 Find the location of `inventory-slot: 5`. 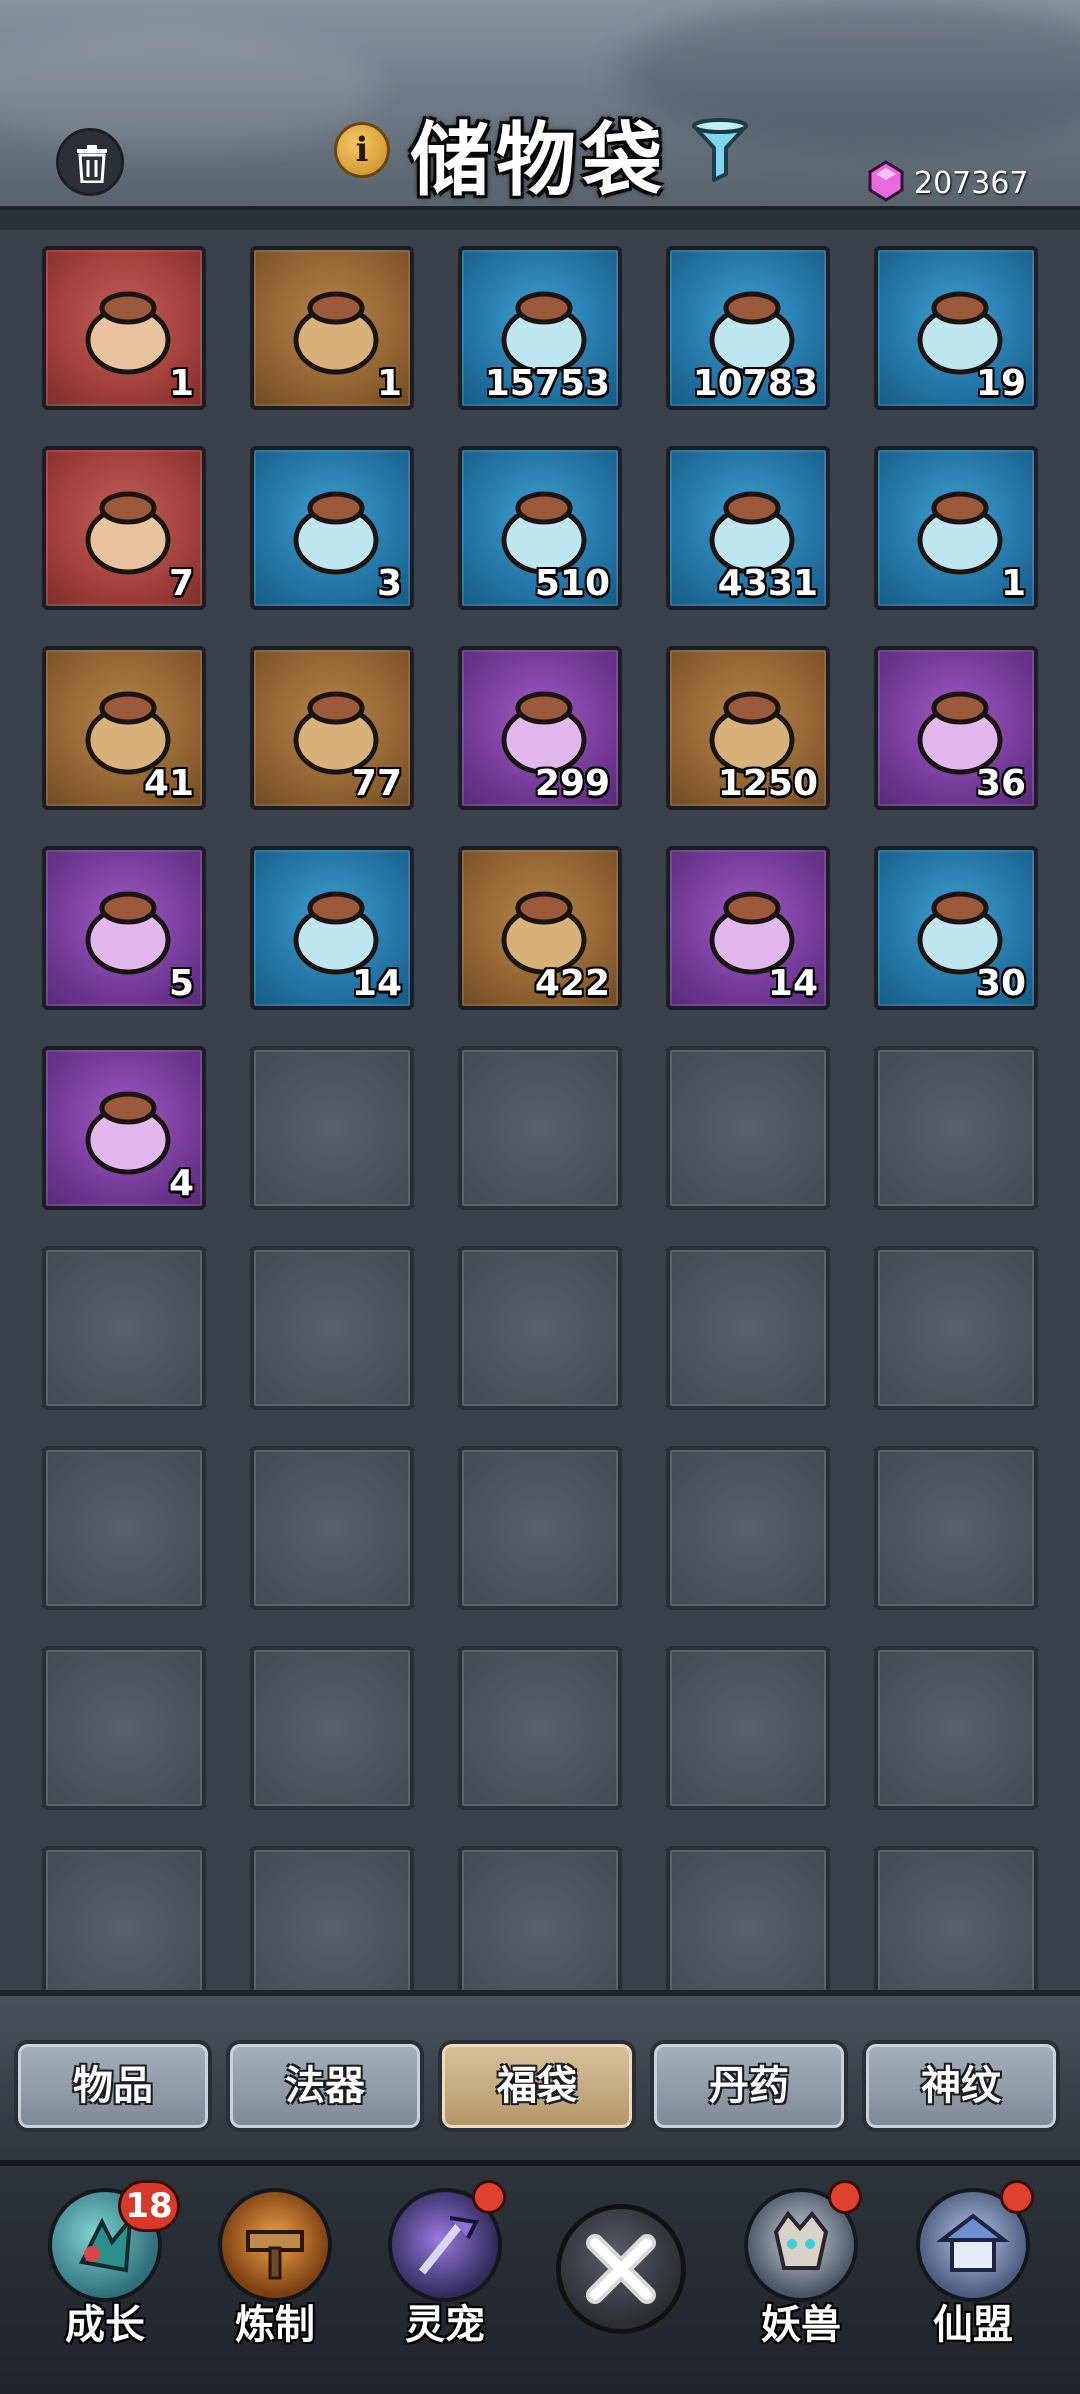

inventory-slot: 5 is located at coordinates (124, 928).